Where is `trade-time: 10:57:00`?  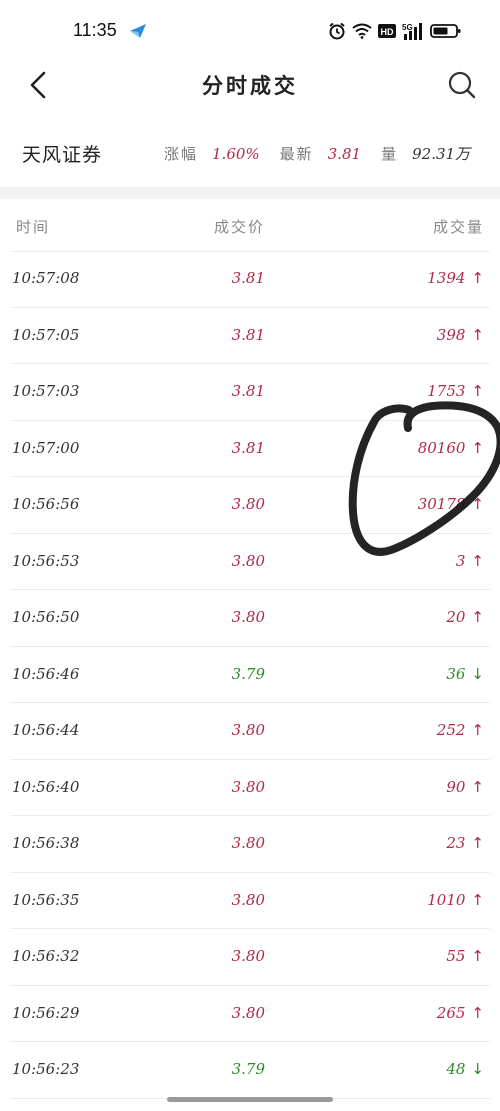
trade-time: 10:57:00 is located at coordinates (46, 447).